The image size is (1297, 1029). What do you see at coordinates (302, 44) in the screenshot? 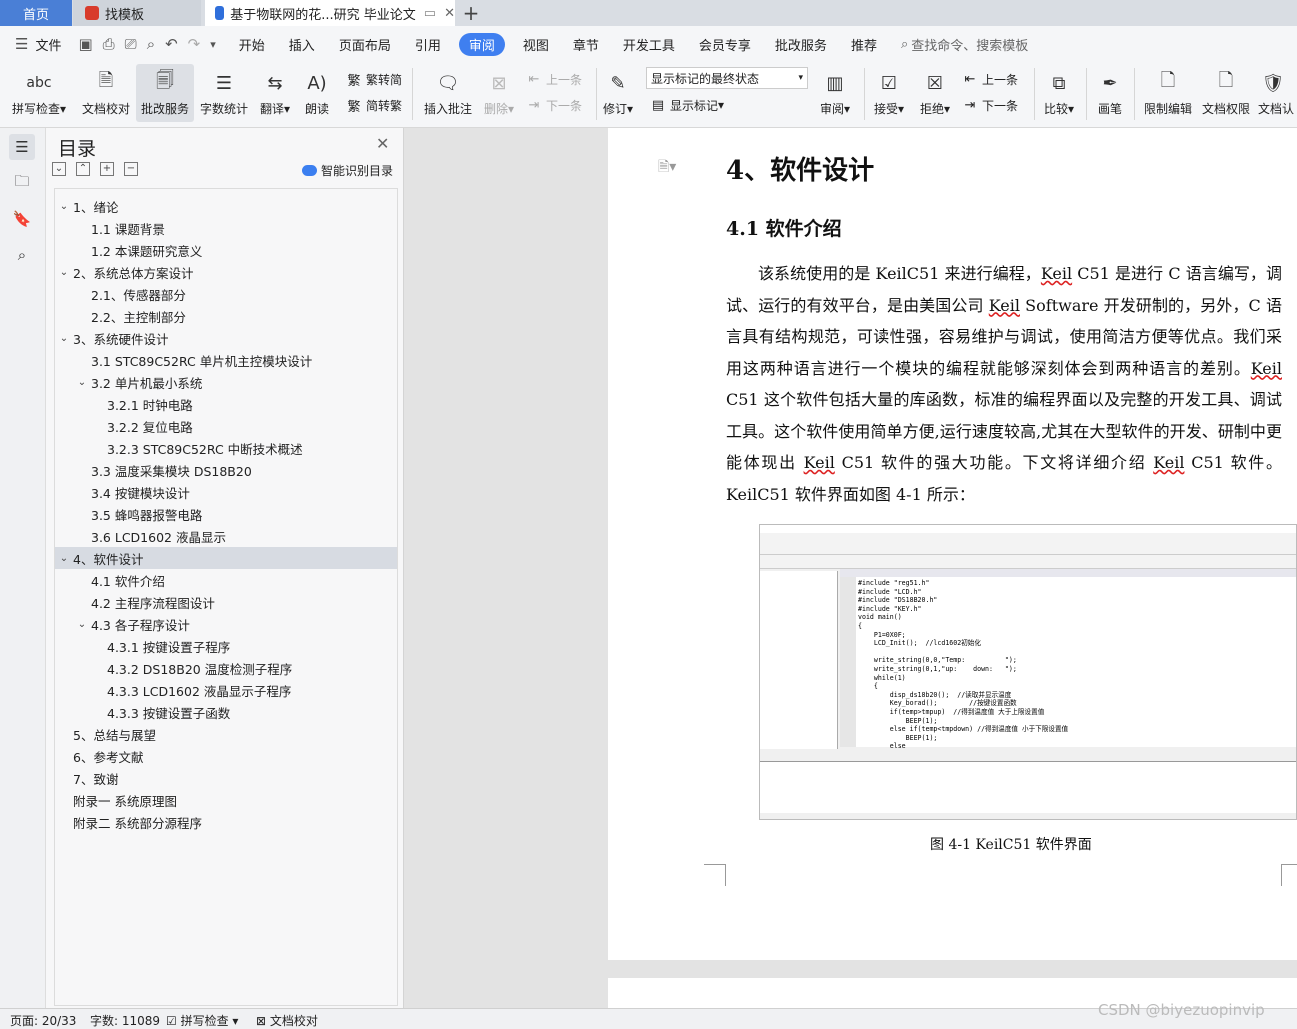
I see `menu-item: 插入` at bounding box center [302, 44].